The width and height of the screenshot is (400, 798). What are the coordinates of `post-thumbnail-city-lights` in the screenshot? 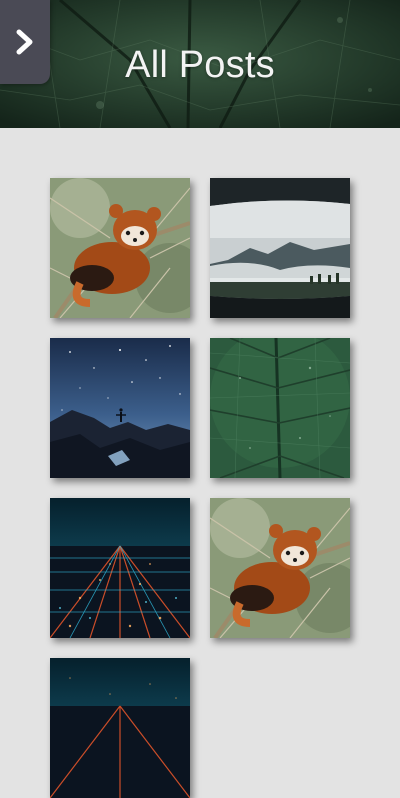 It's located at (120, 568).